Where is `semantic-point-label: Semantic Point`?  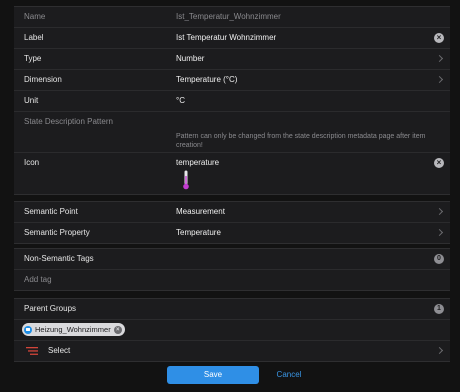 semantic-point-label: Semantic Point is located at coordinates (51, 211).